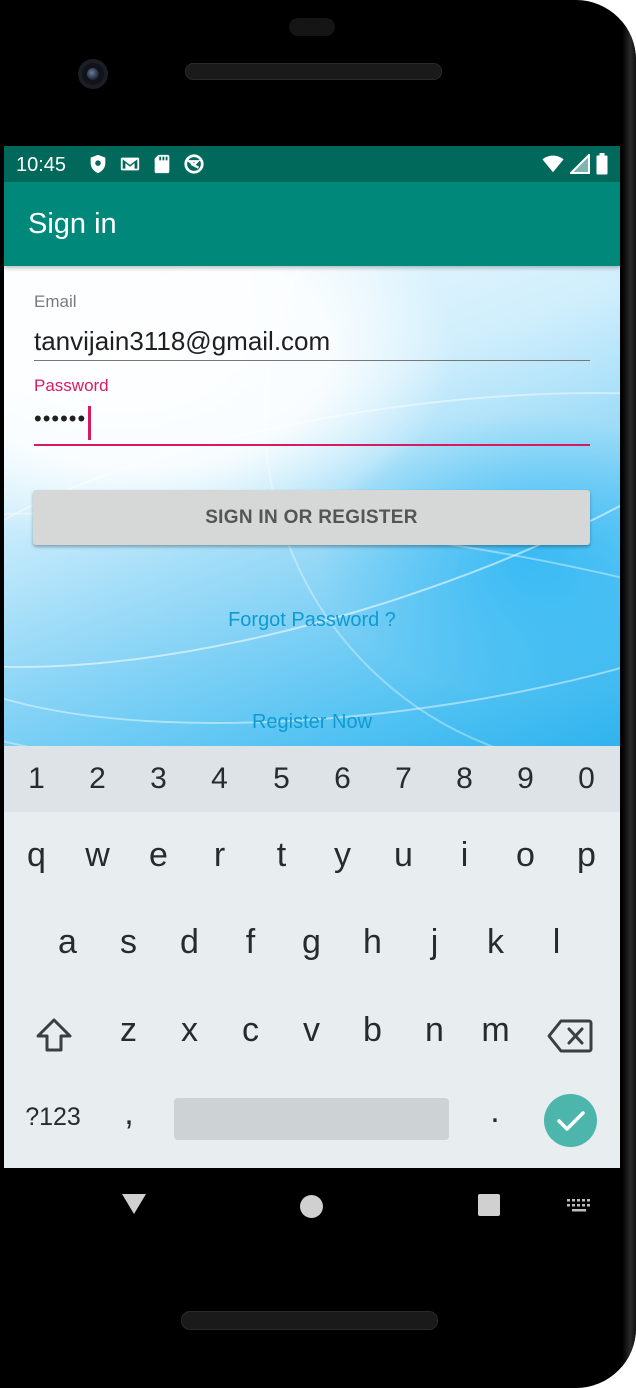 The image size is (636, 1388). I want to click on key-9: 9, so click(525, 779).